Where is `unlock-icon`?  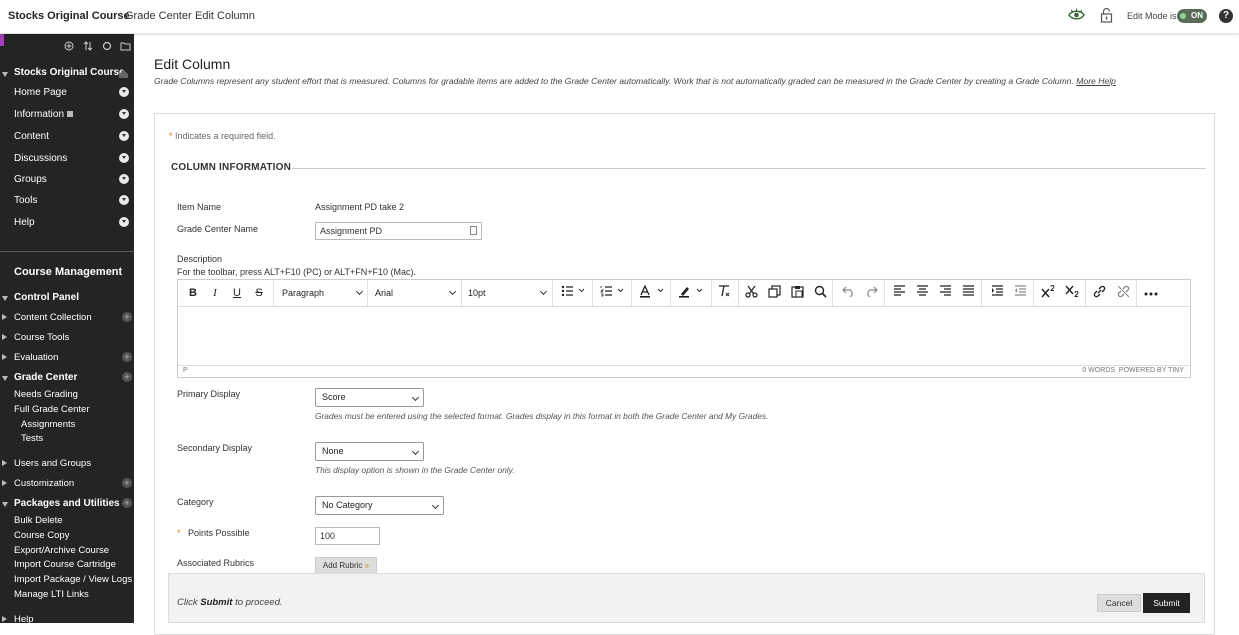 unlock-icon is located at coordinates (1106, 17).